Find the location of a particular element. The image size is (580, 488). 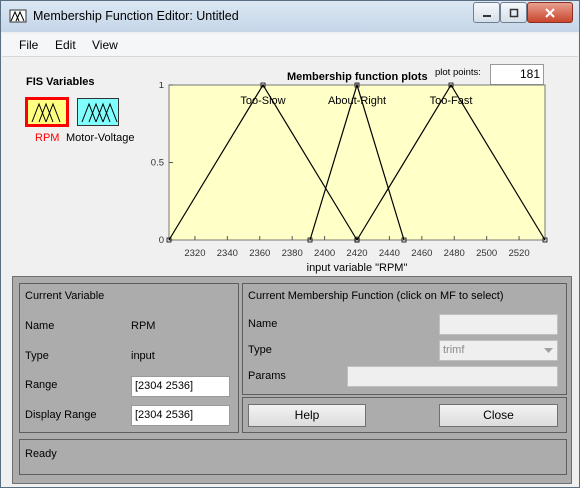

menu-bar: File Edit View is located at coordinates (290, 45).